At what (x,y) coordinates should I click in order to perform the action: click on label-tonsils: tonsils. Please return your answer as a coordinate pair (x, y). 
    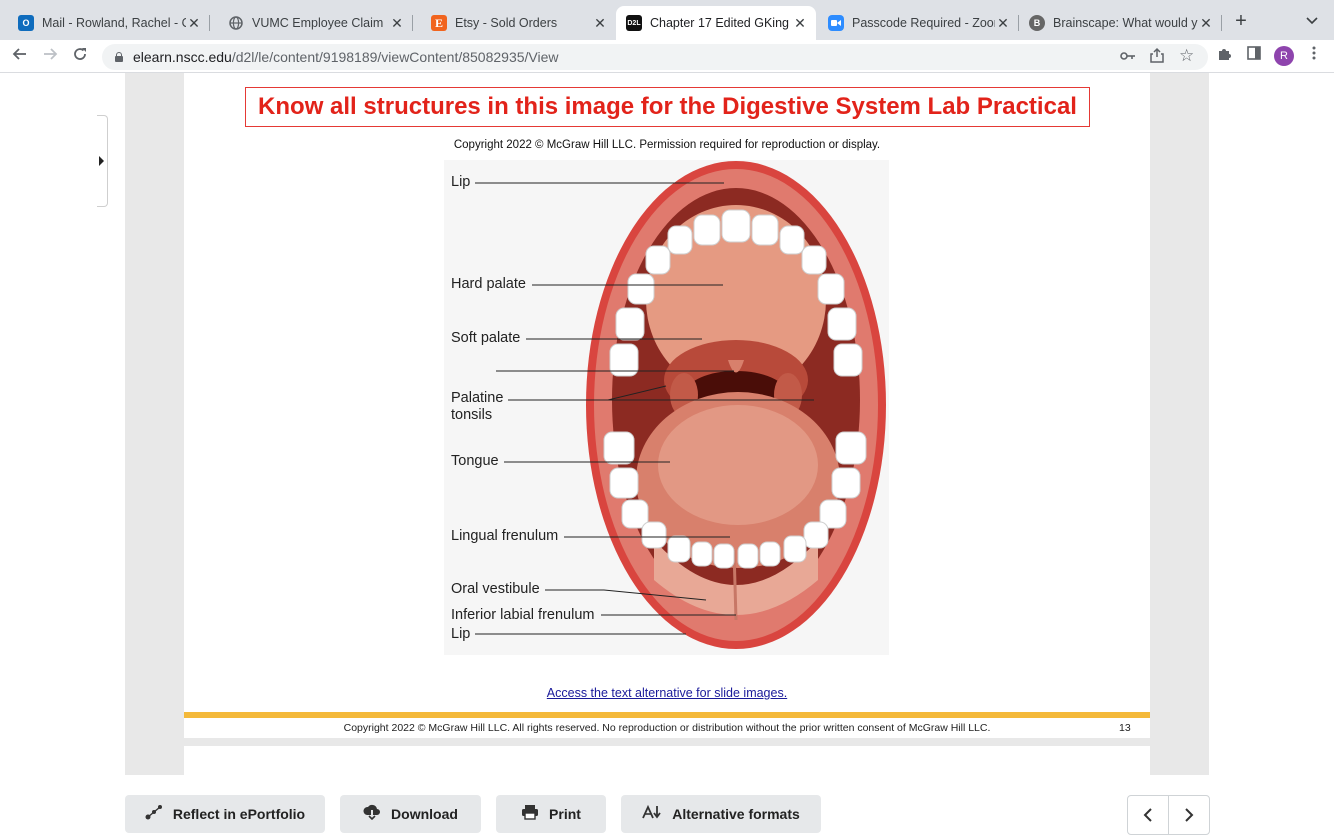
    Looking at the image, I should click on (472, 415).